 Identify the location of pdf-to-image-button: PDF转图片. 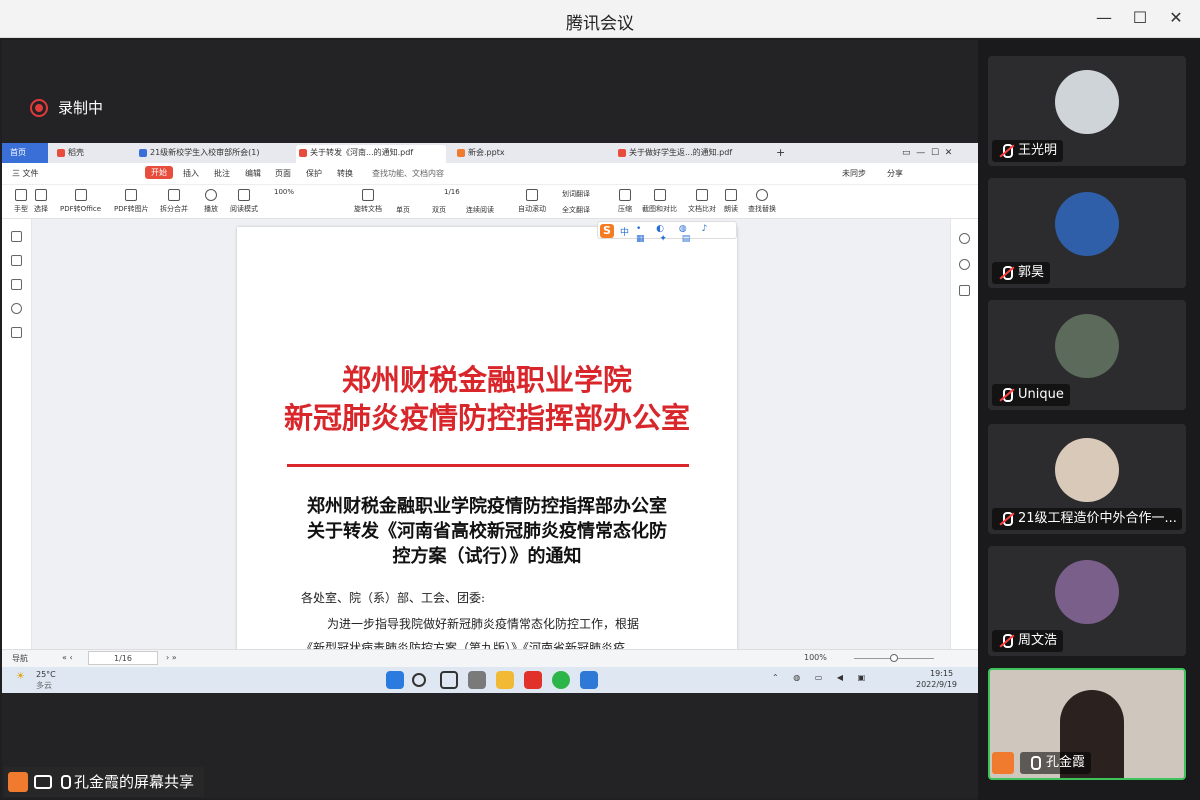
(131, 201).